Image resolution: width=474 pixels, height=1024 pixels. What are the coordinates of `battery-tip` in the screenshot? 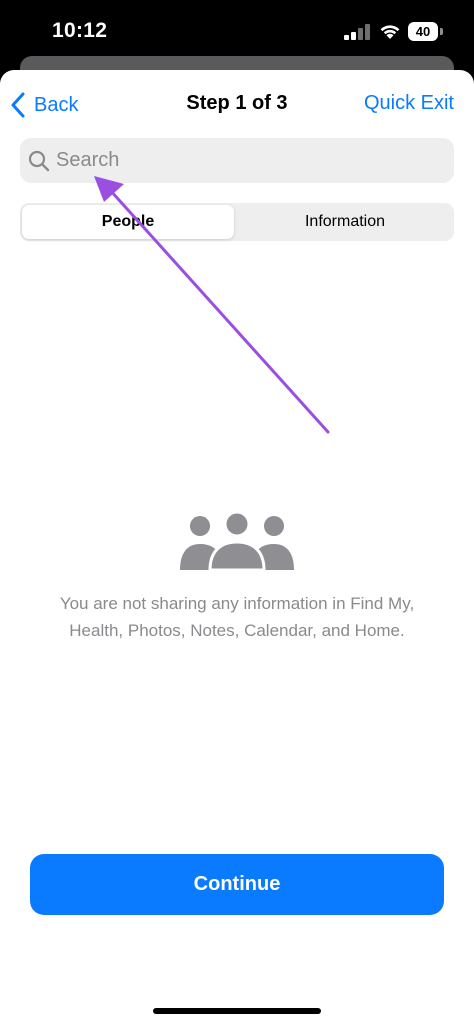 It's located at (441, 31).